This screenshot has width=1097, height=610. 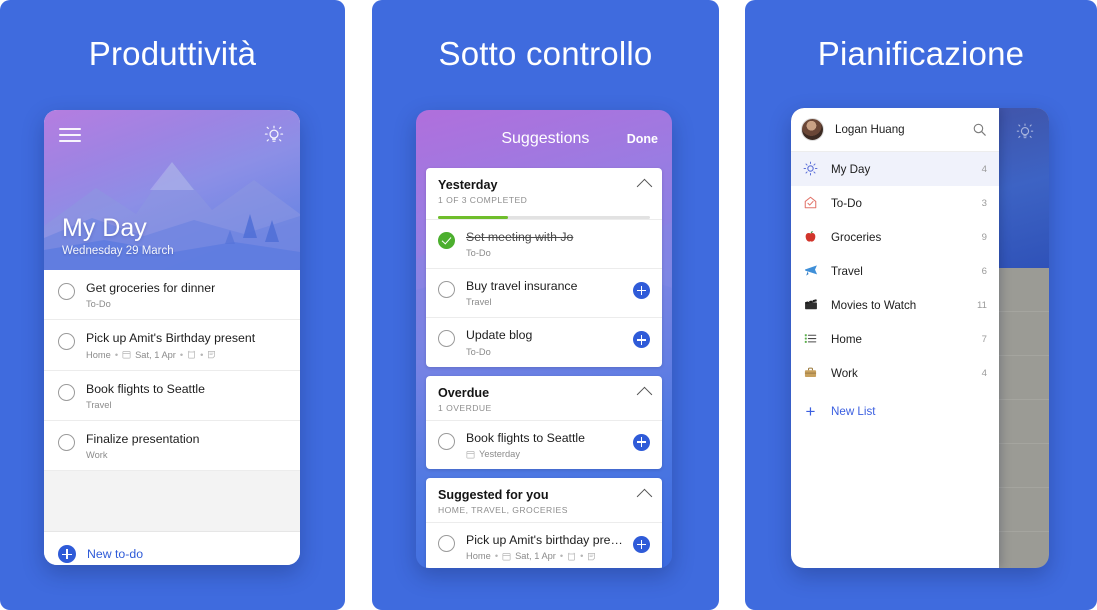 I want to click on sidebar-item-label: My Day, so click(x=851, y=169).